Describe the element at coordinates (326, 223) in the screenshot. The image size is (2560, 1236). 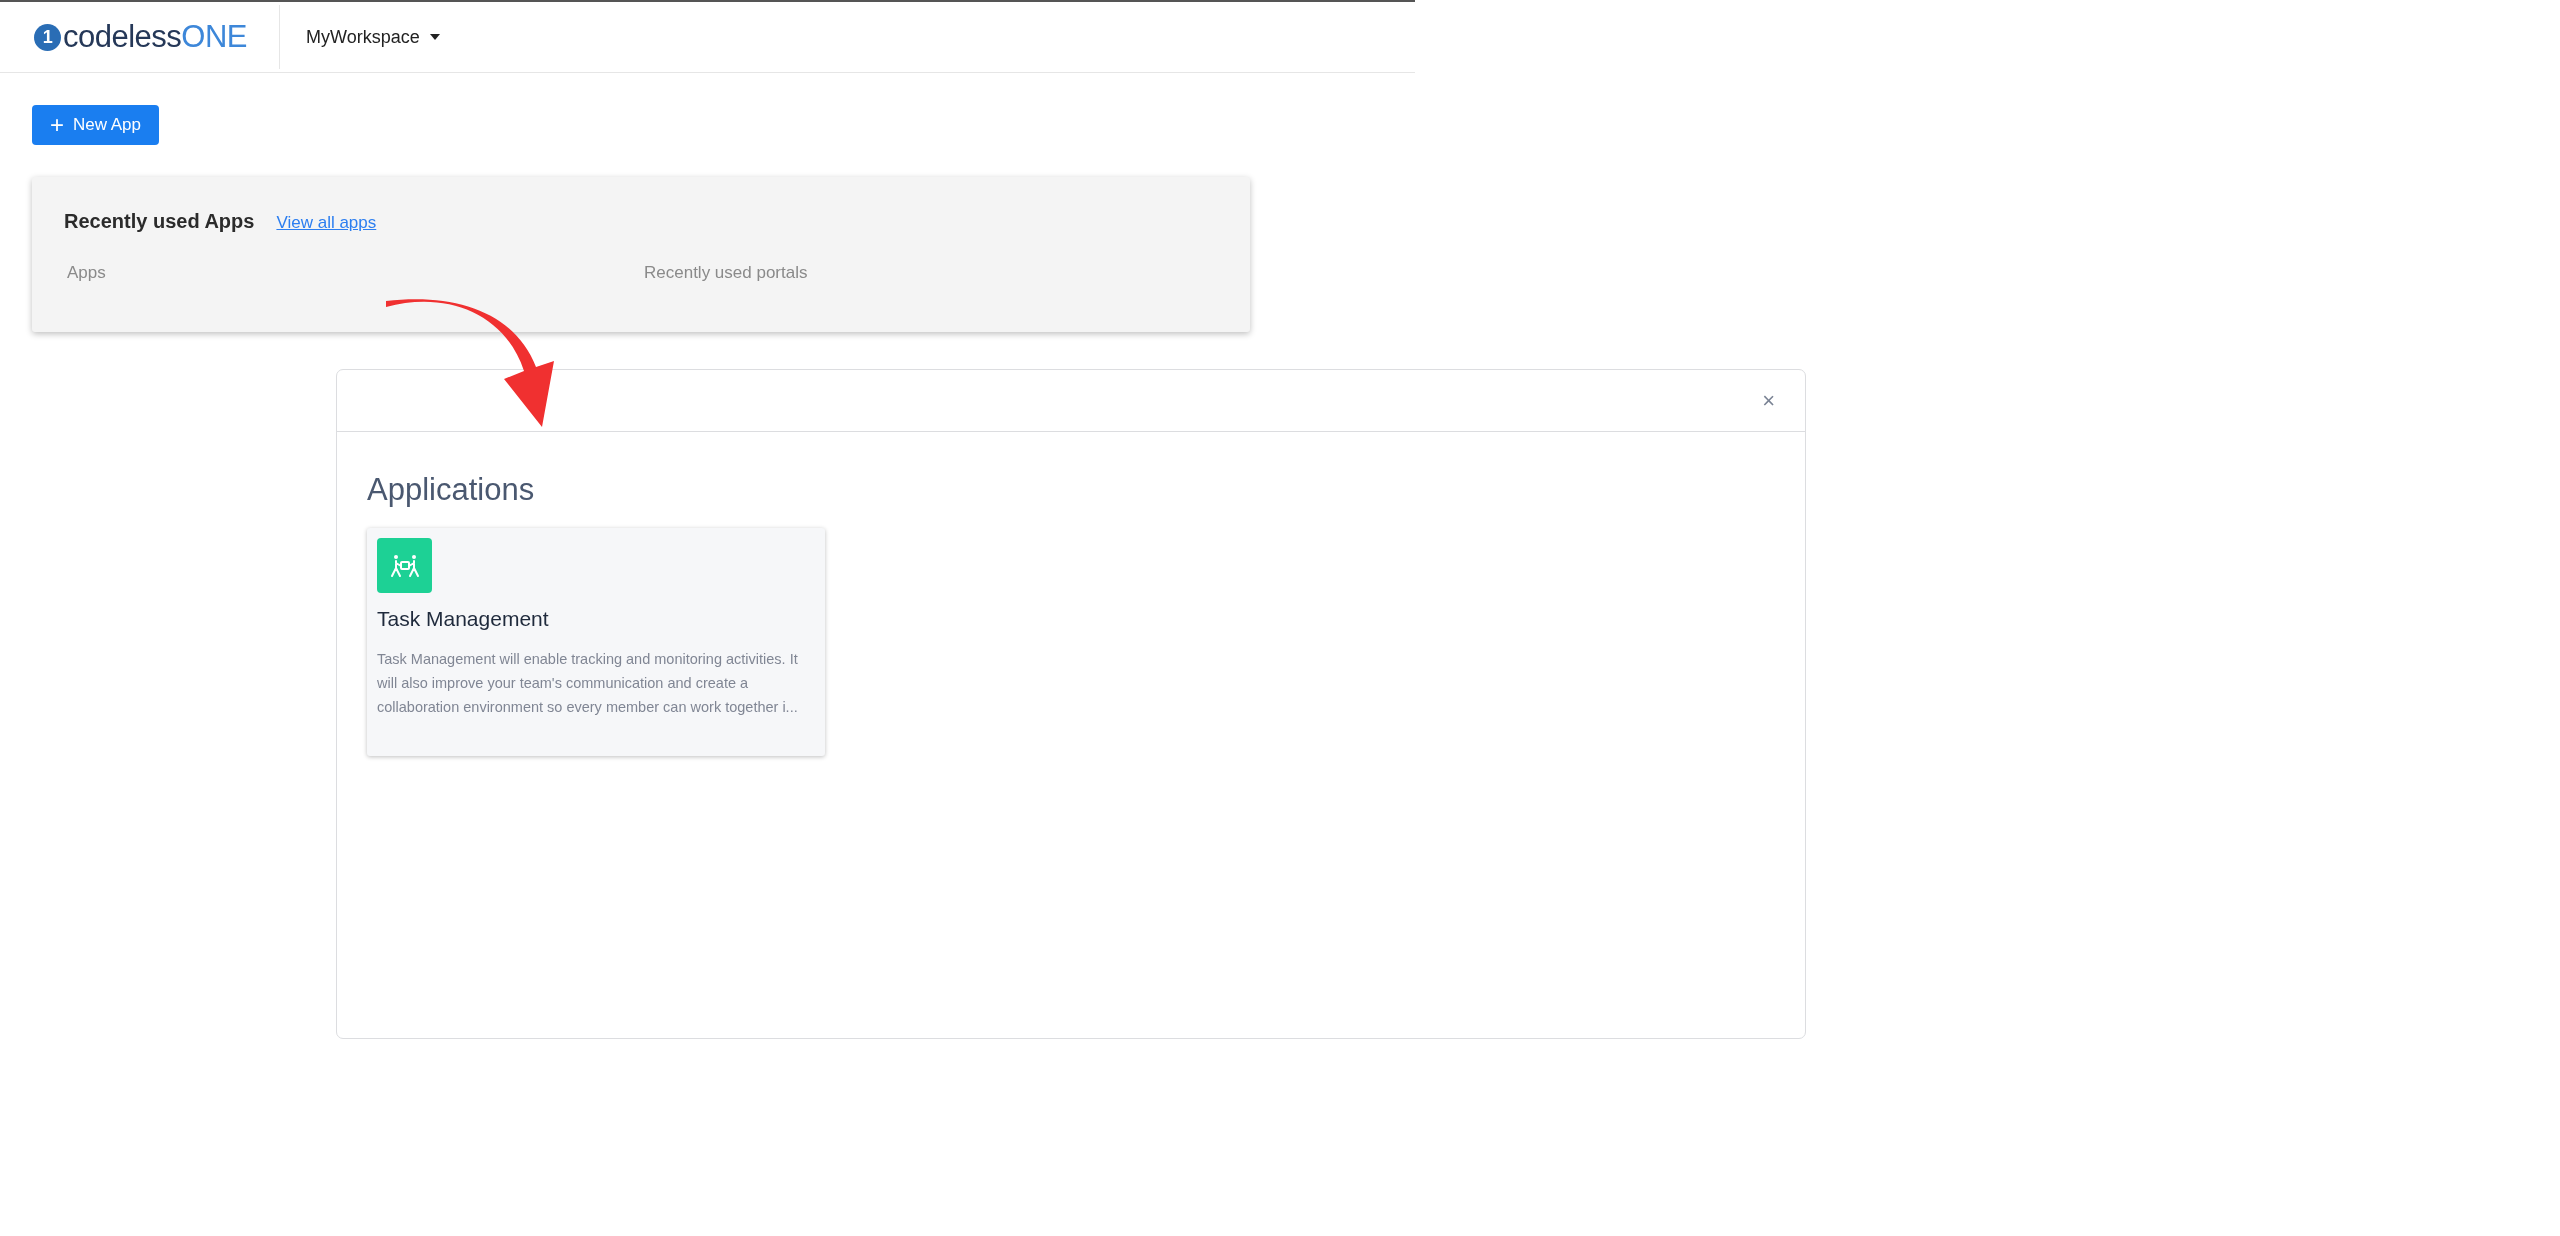
I see `view-all-apps-link: View all apps` at that location.